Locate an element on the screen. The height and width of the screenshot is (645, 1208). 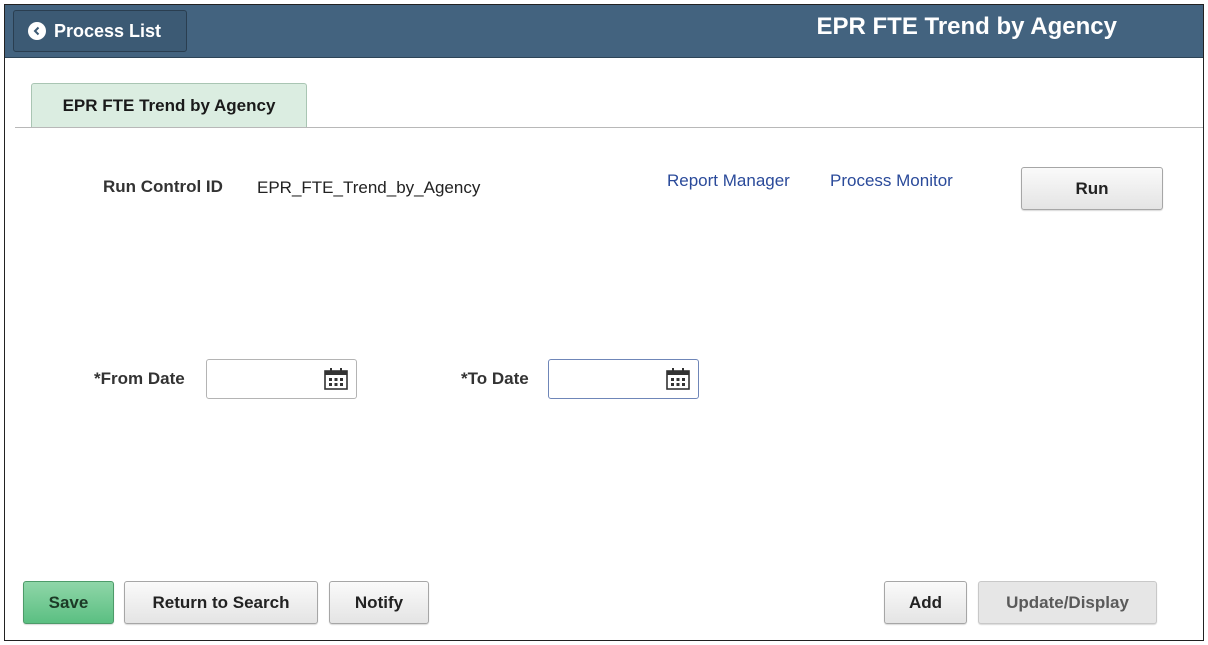
page-title: EPR FTE Trend by Agency is located at coordinates (966, 26).